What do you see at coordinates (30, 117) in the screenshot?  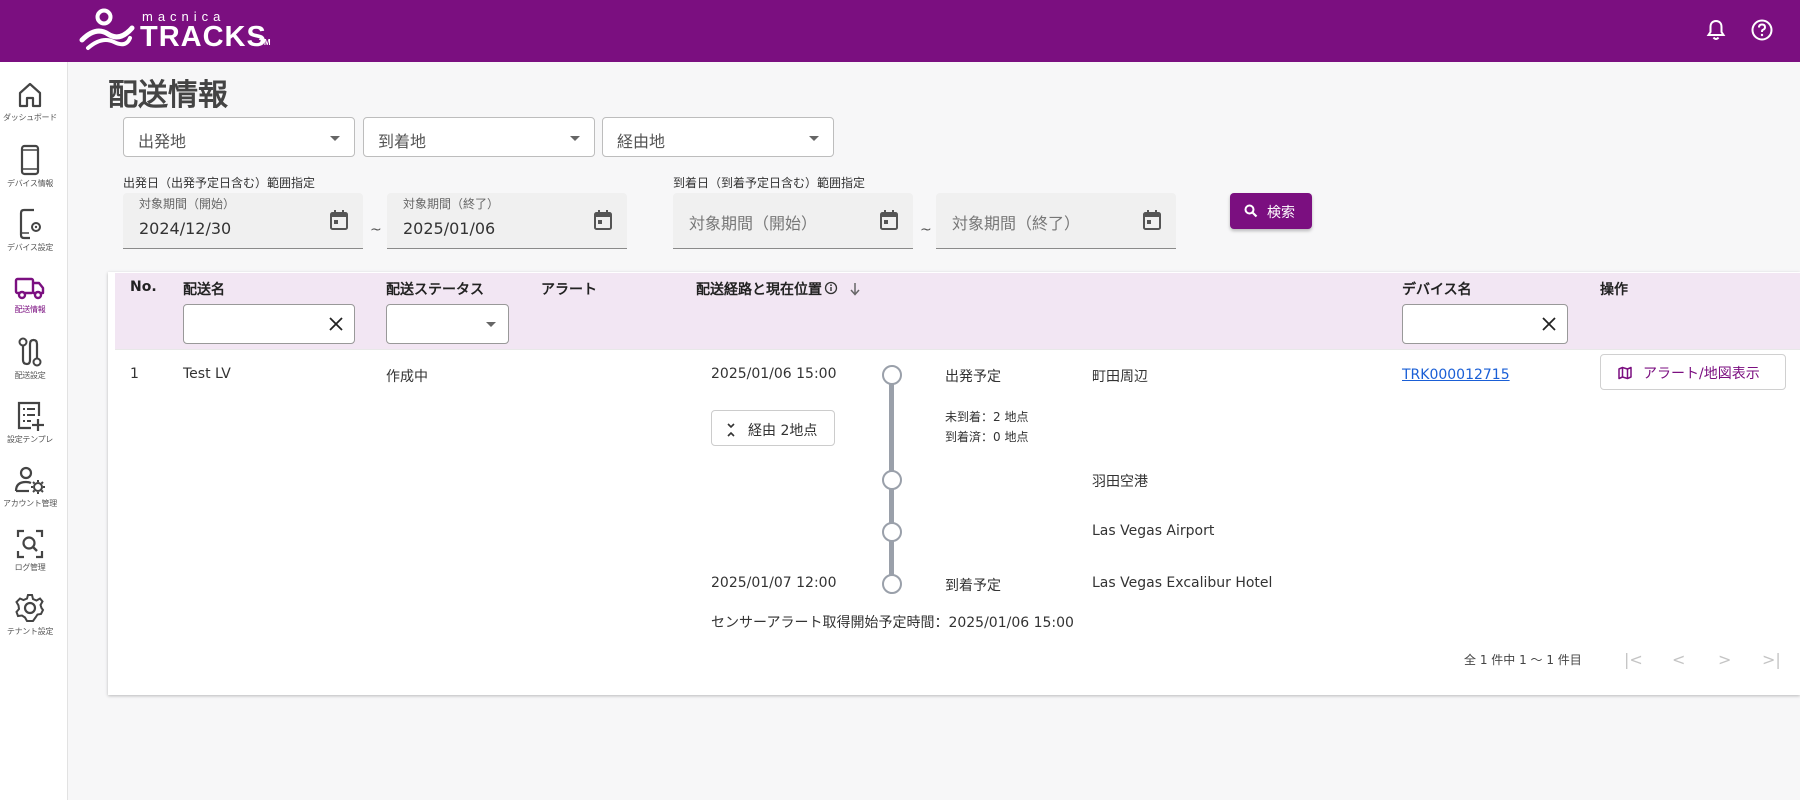 I see `sidebar-item-label: ダッシュボード` at bounding box center [30, 117].